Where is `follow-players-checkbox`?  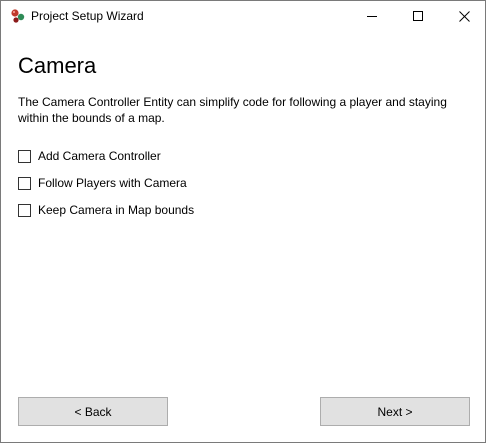
follow-players-checkbox is located at coordinates (24, 183).